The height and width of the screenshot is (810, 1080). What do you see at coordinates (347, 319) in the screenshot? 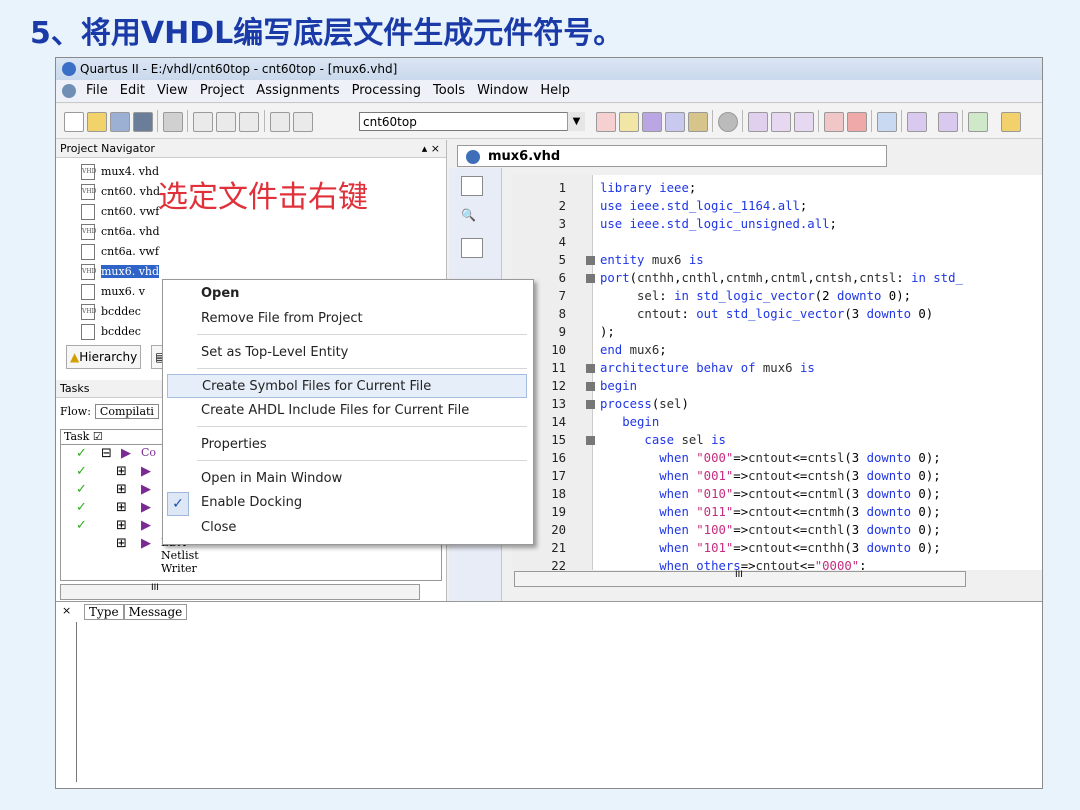
I see `menu-item-remove-file: Remove File from Project` at bounding box center [347, 319].